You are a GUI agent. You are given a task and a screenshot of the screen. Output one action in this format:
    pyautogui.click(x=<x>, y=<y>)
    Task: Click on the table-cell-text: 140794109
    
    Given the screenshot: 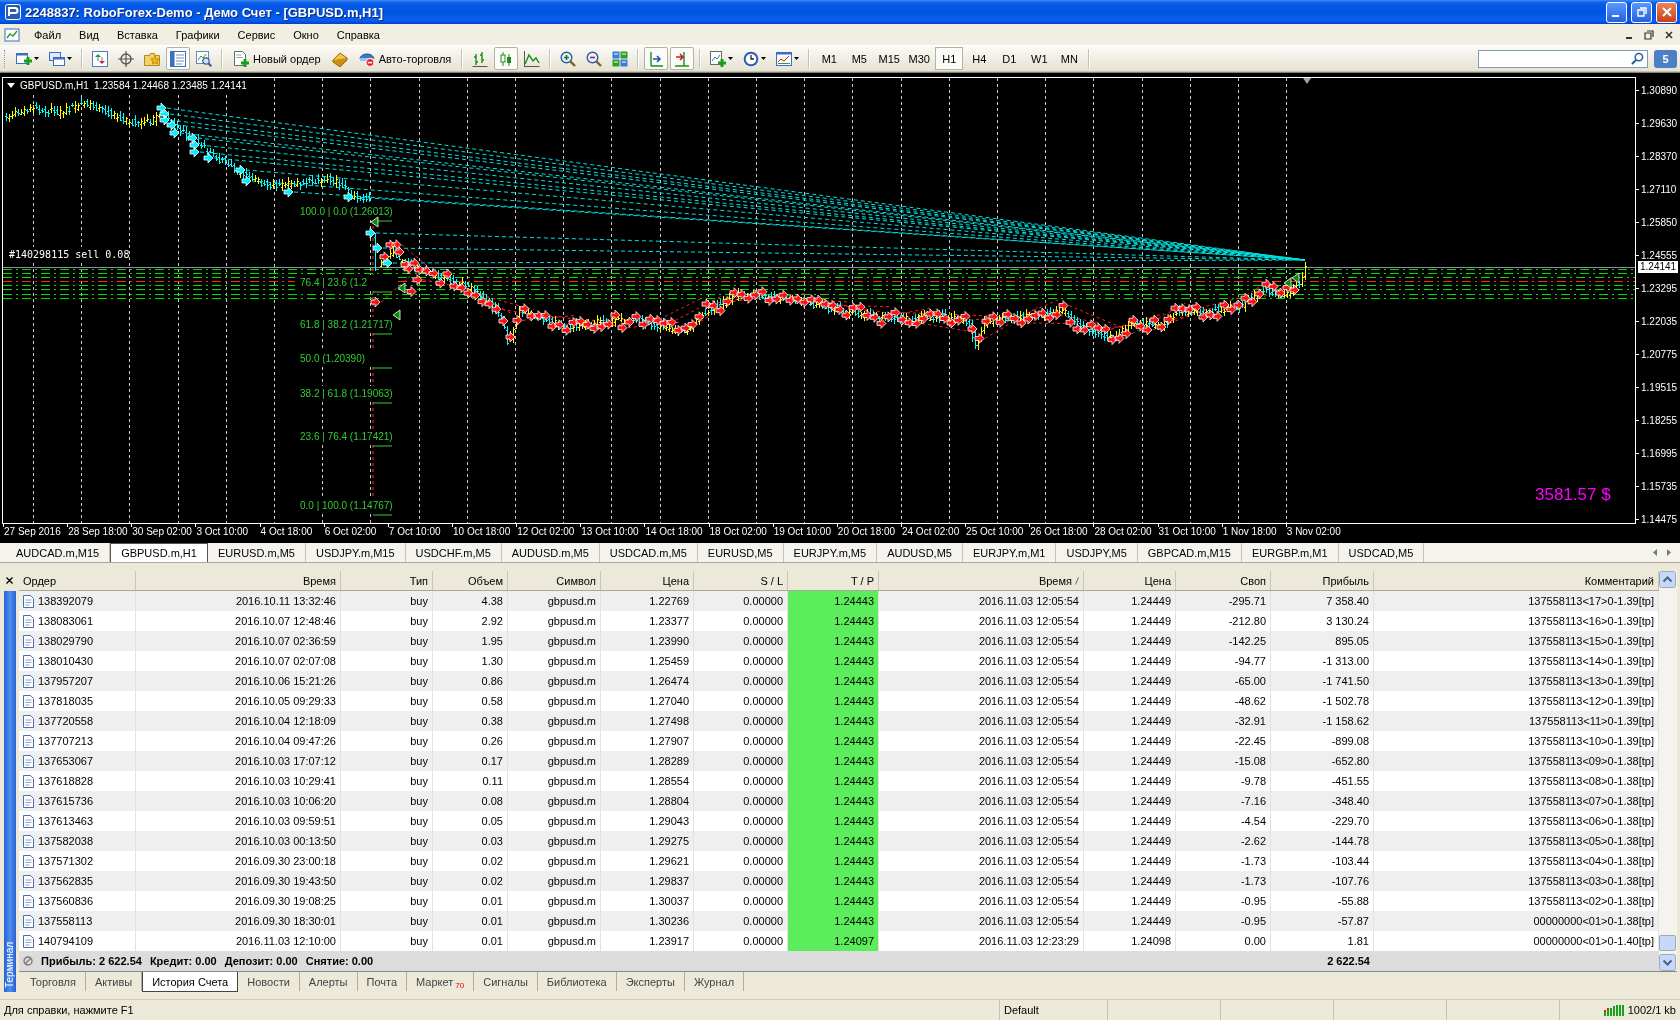 What is the action you would take?
    pyautogui.click(x=66, y=941)
    